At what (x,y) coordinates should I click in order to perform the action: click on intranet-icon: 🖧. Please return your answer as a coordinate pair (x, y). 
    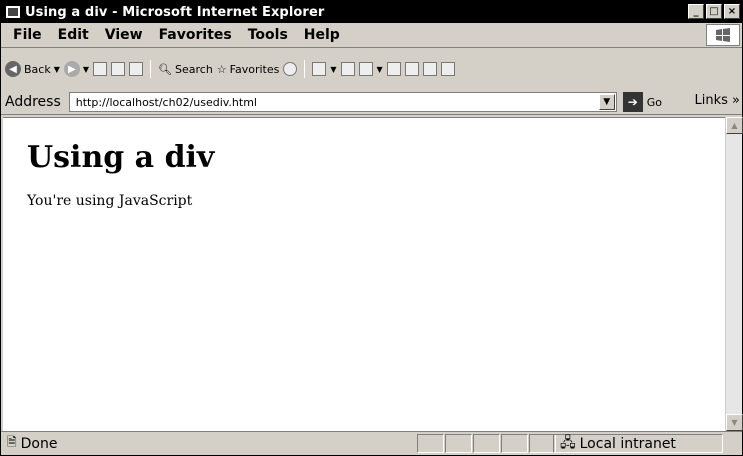
    Looking at the image, I should click on (568, 442).